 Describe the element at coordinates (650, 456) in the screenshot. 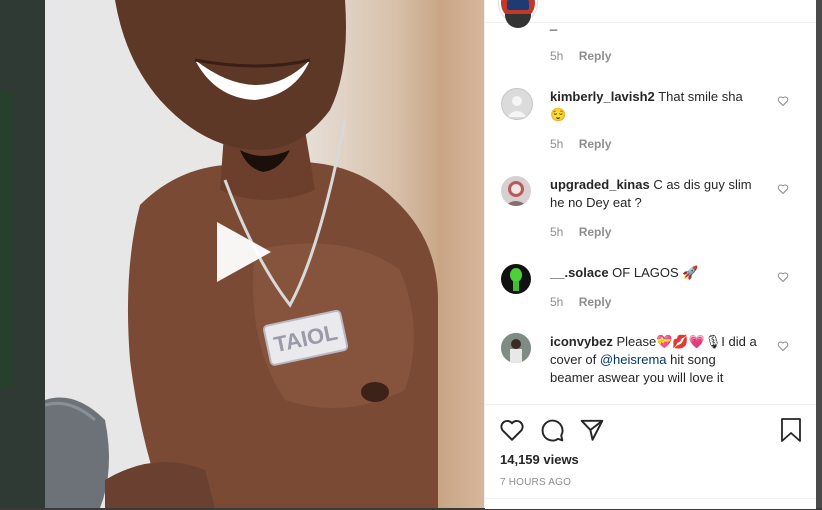

I see `post-actions: 14,159 views 7 HOURS AGO` at that location.